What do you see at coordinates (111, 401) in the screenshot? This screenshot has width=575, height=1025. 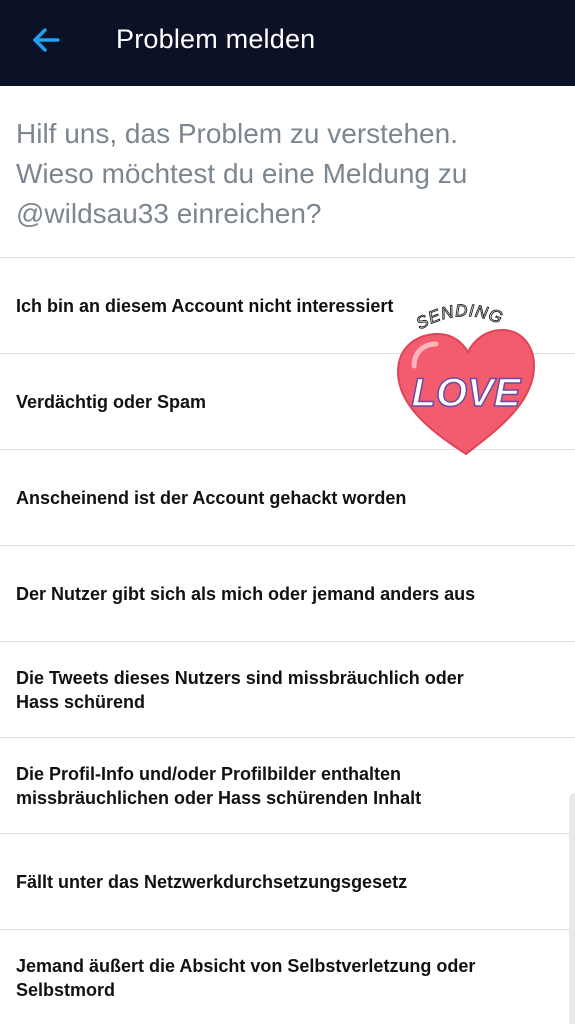 I see `report-option-label: Verdächtig oder Spam` at bounding box center [111, 401].